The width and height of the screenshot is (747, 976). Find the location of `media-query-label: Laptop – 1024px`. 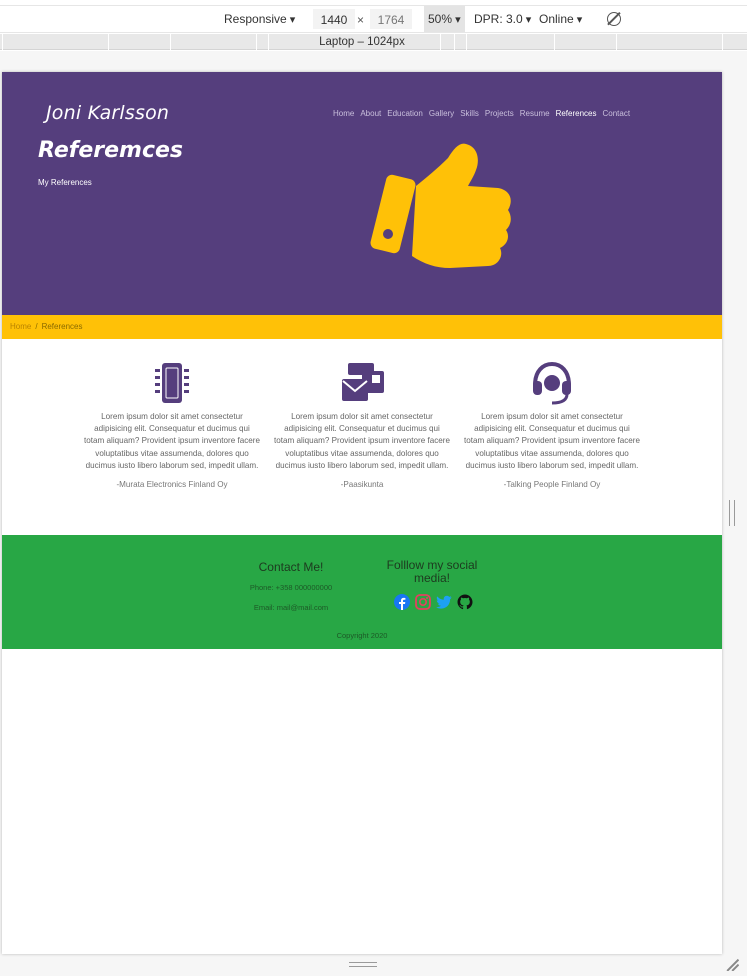

media-query-label: Laptop – 1024px is located at coordinates (362, 42).